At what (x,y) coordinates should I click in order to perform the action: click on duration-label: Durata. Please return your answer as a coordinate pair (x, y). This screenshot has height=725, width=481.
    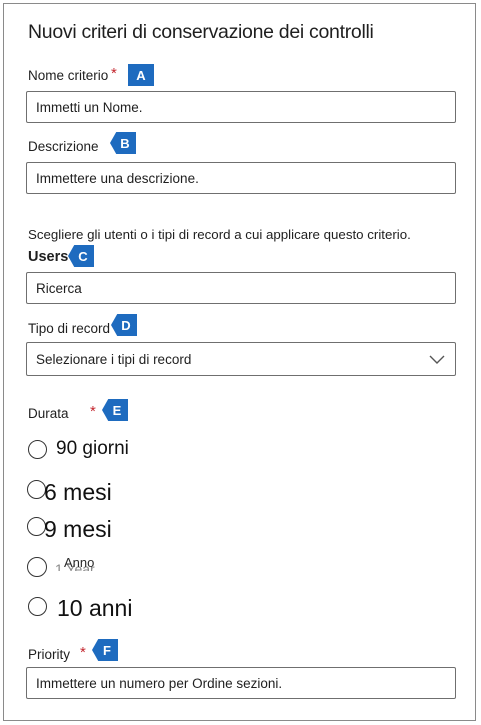
    Looking at the image, I should click on (48, 413).